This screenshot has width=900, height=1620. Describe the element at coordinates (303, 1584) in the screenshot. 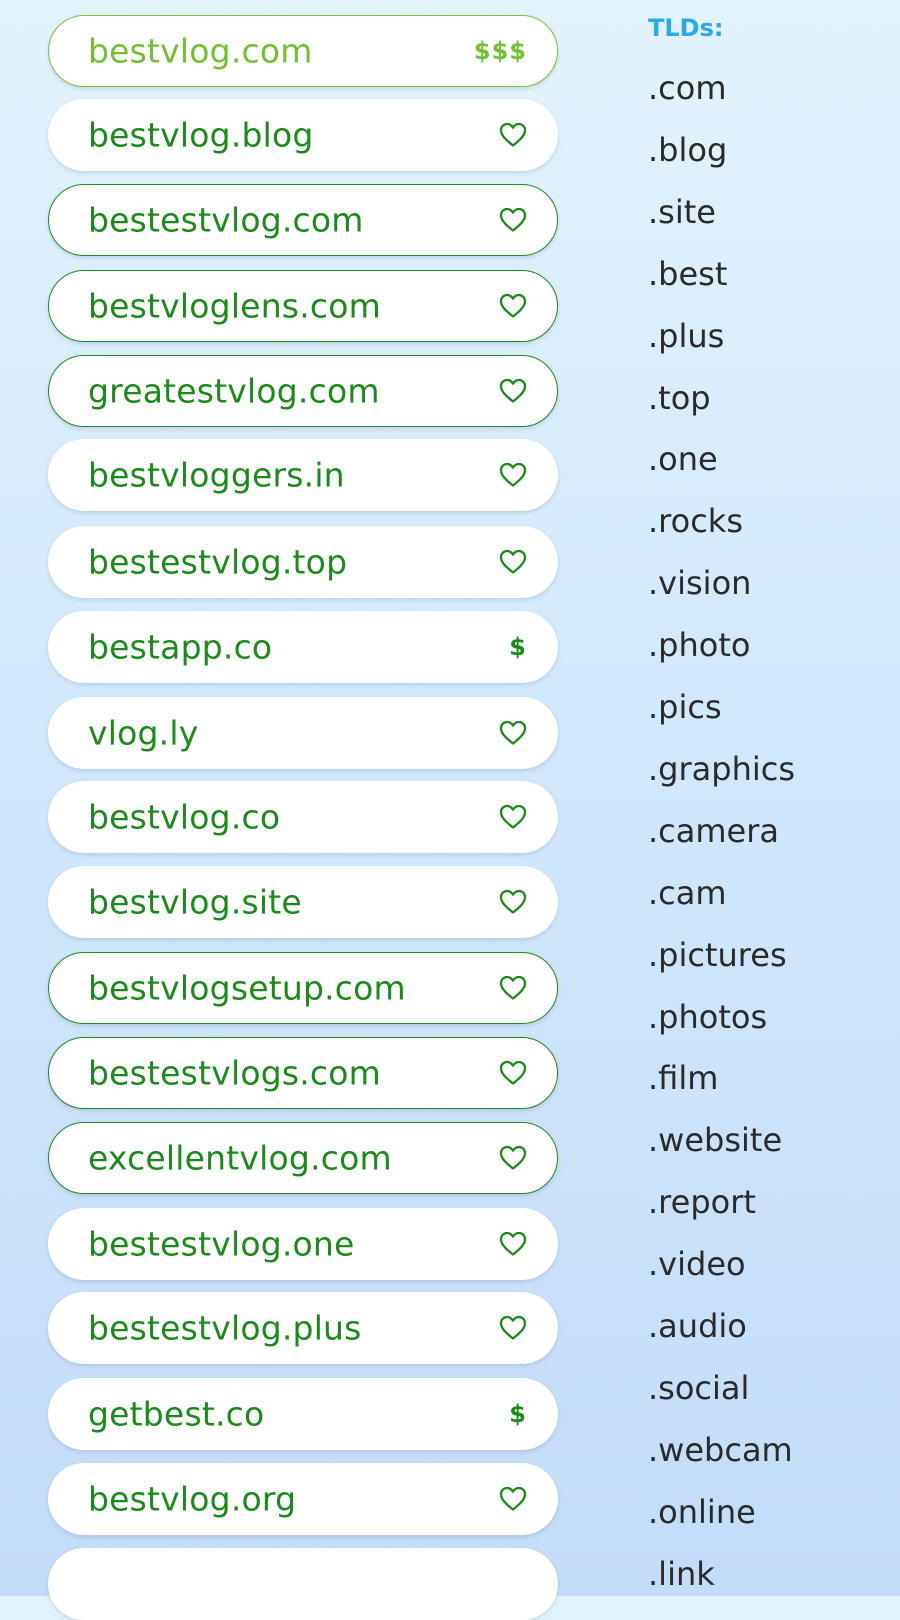

I see `domain-card` at that location.